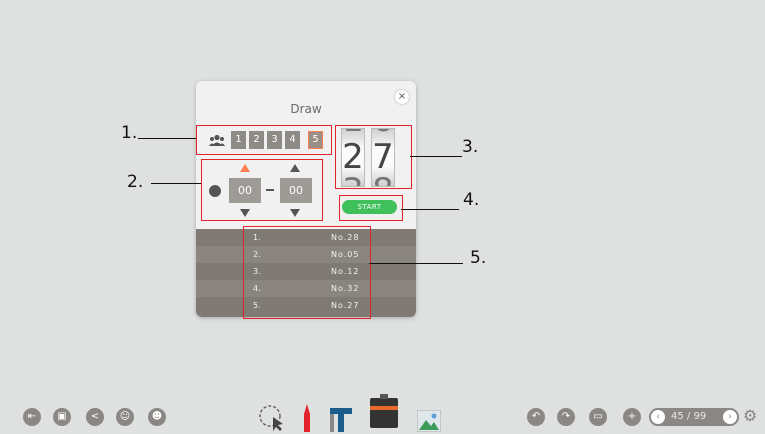 This screenshot has height=434, width=765. I want to click on page-number: 45 / 99, so click(689, 416).